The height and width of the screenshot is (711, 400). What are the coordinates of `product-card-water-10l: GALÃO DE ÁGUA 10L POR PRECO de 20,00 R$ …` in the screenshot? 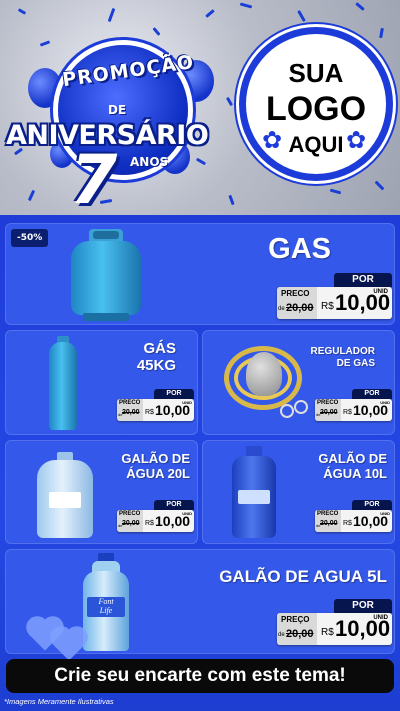 It's located at (298, 492).